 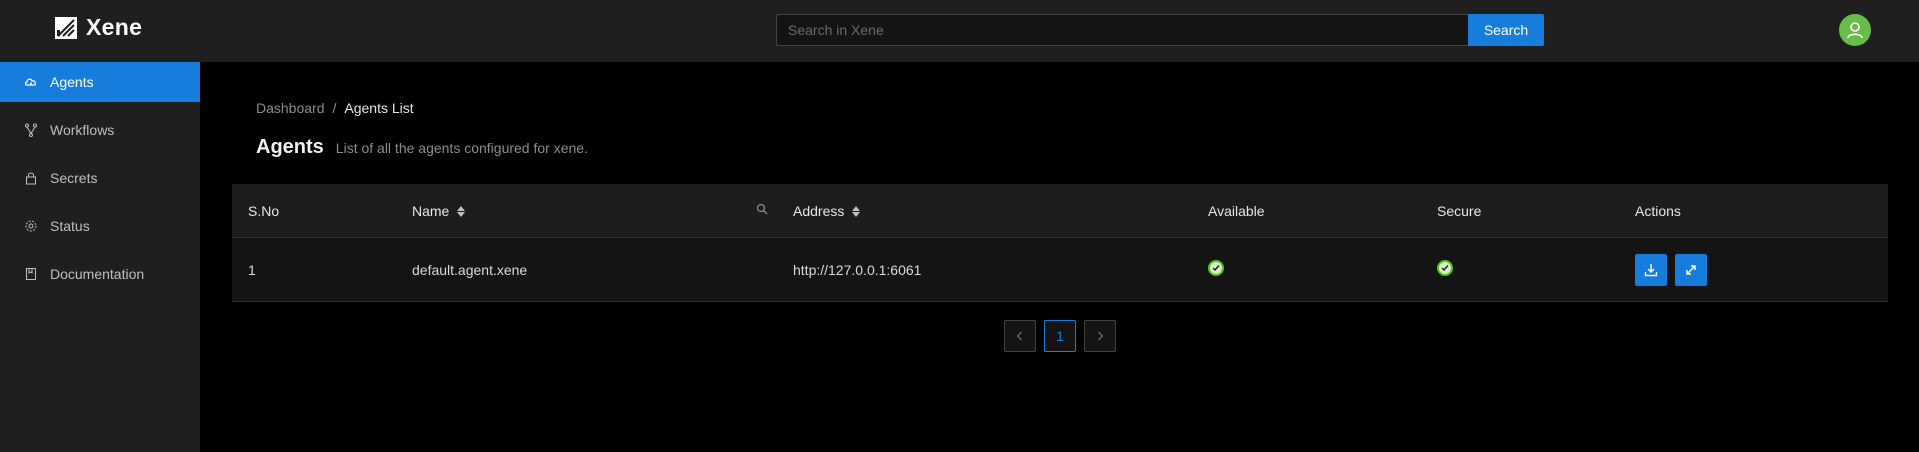 I want to click on breadcrumb: Dashboard / Agents List, so click(x=335, y=108).